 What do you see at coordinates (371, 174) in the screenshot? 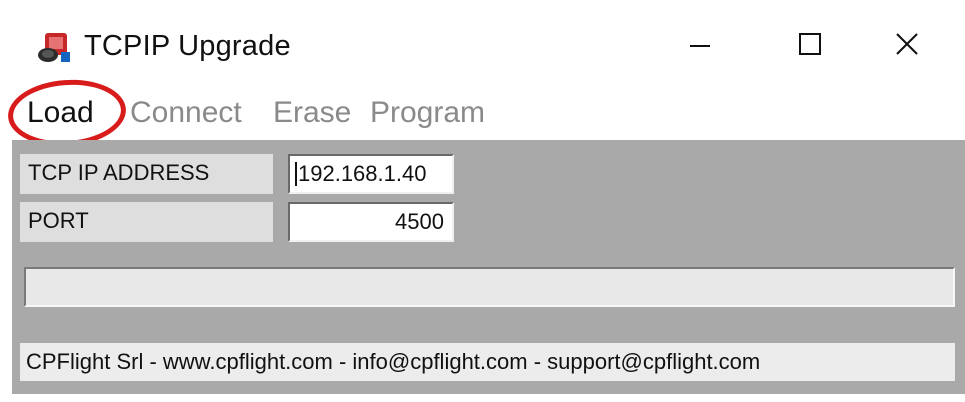
I see `ip-address-field: 192.168.1.40` at bounding box center [371, 174].